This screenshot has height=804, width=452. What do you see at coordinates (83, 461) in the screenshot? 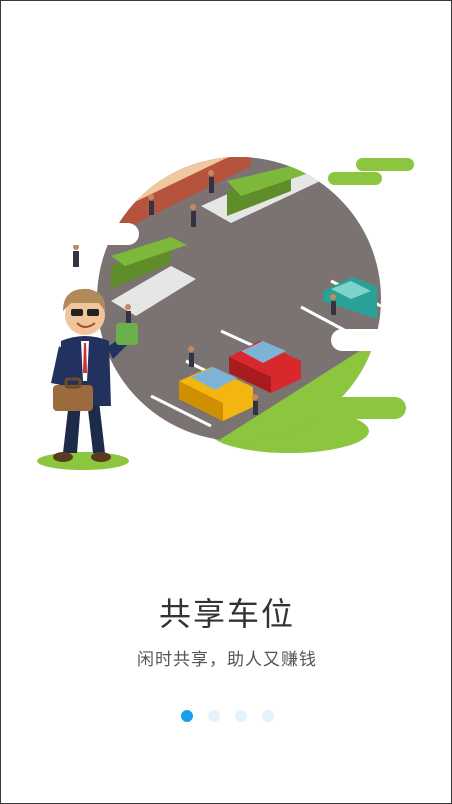
I see `ground-shadow-man` at bounding box center [83, 461].